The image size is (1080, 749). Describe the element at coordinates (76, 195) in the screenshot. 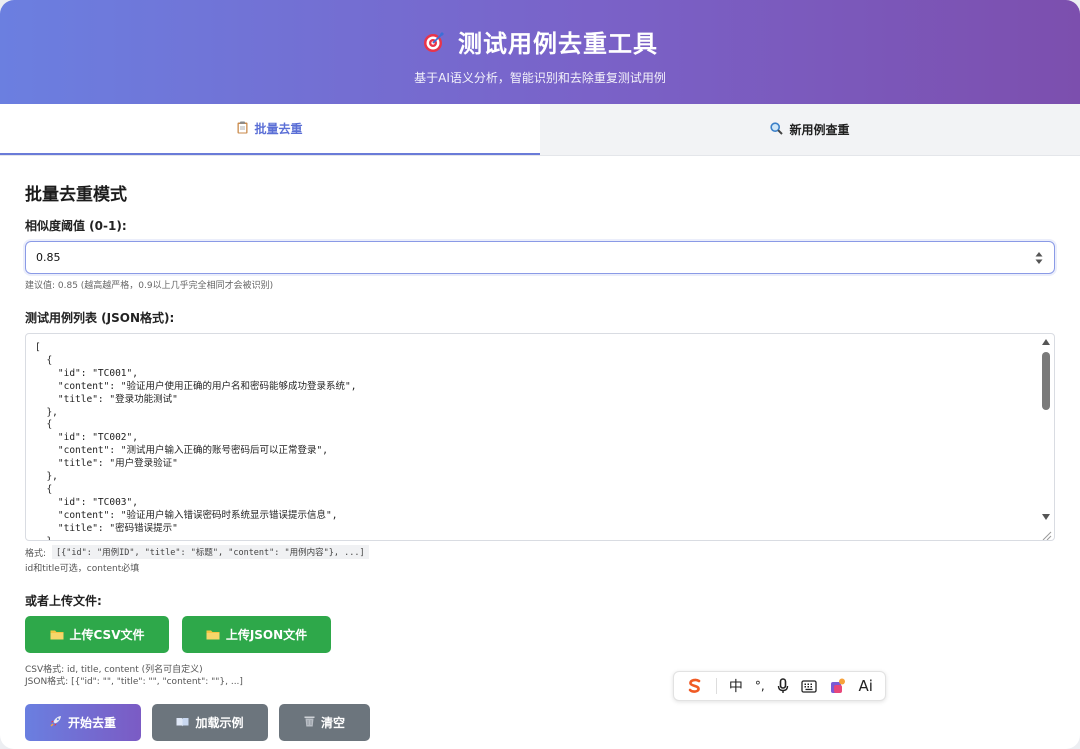

I see `mode-title: 批量去重模式` at that location.